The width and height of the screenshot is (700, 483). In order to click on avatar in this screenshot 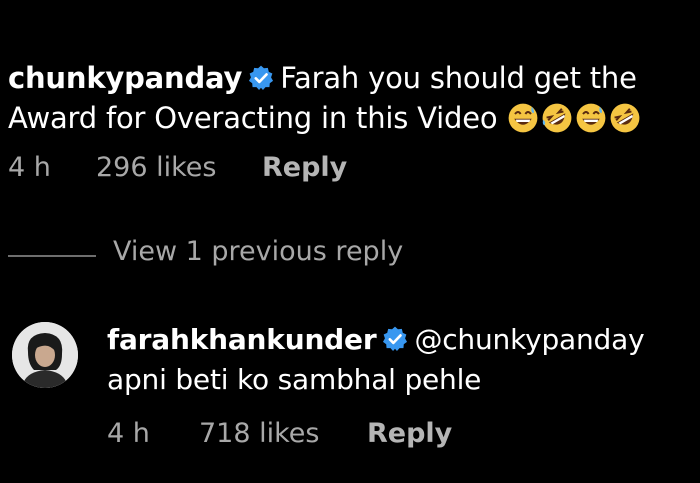, I will do `click(45, 355)`.